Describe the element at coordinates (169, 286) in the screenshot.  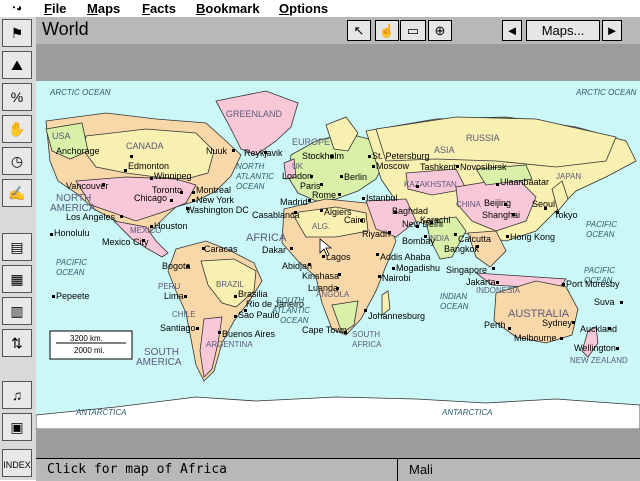
I see `region-label: PERU` at that location.